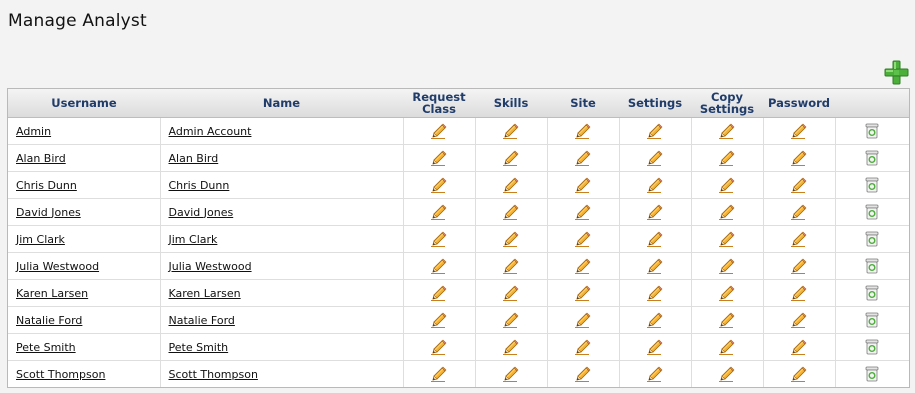 Image resolution: width=915 pixels, height=393 pixels. What do you see at coordinates (199, 347) in the screenshot?
I see `name-link: Pete Smith` at bounding box center [199, 347].